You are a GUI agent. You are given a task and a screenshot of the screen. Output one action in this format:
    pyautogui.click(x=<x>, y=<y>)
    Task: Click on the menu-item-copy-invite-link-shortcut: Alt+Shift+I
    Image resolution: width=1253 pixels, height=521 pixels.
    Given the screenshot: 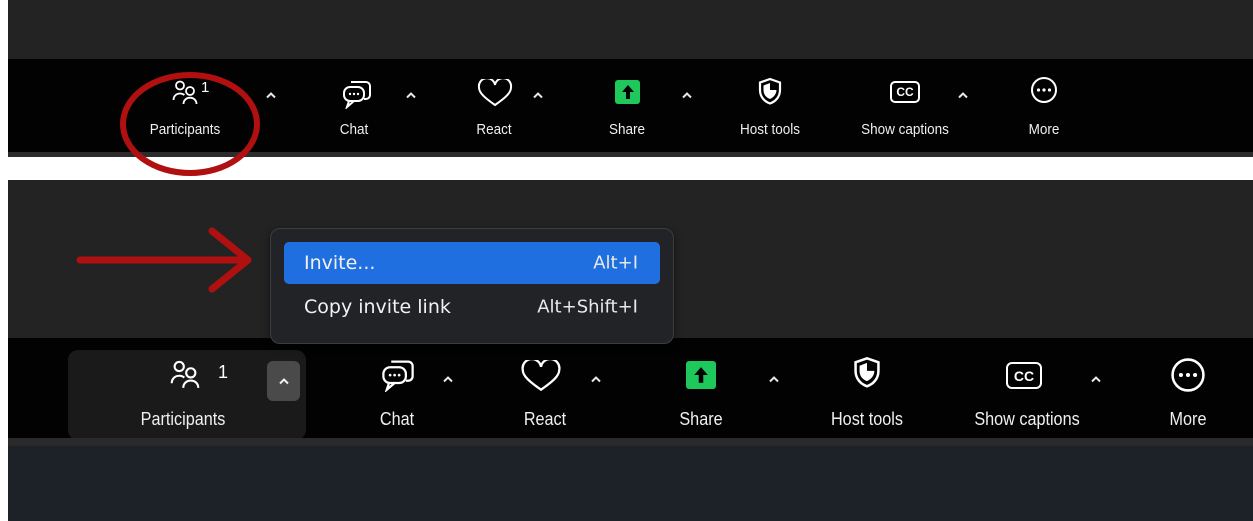 What is the action you would take?
    pyautogui.click(x=587, y=307)
    